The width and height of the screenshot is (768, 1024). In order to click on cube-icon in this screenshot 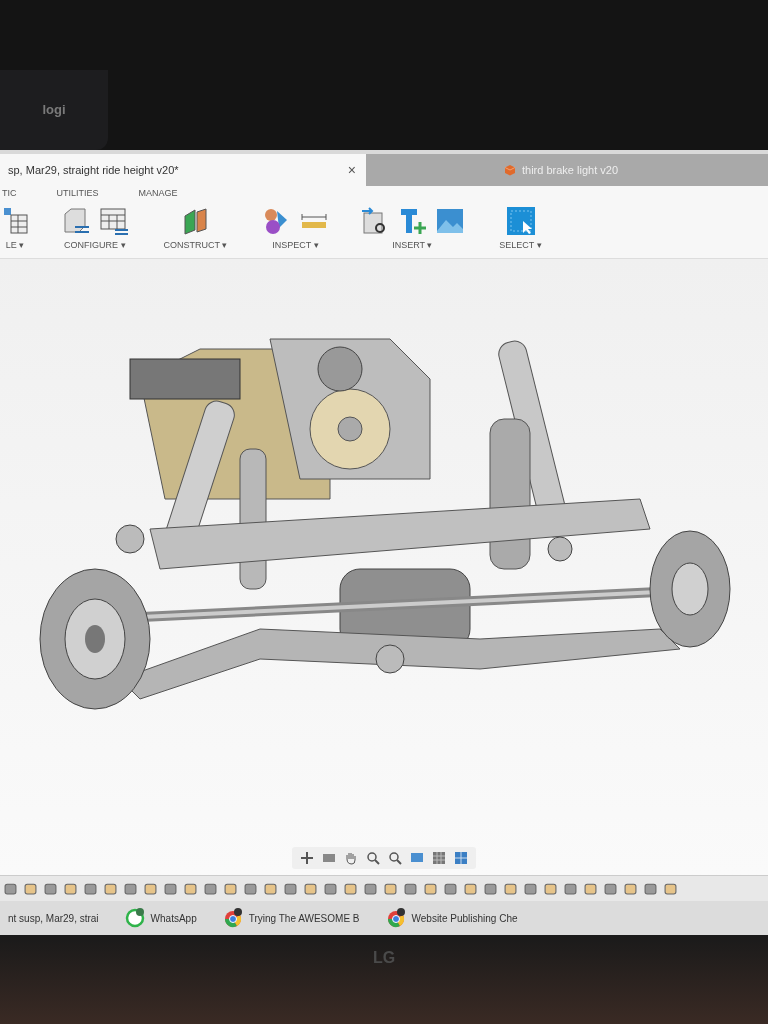, I will do `click(510, 170)`.